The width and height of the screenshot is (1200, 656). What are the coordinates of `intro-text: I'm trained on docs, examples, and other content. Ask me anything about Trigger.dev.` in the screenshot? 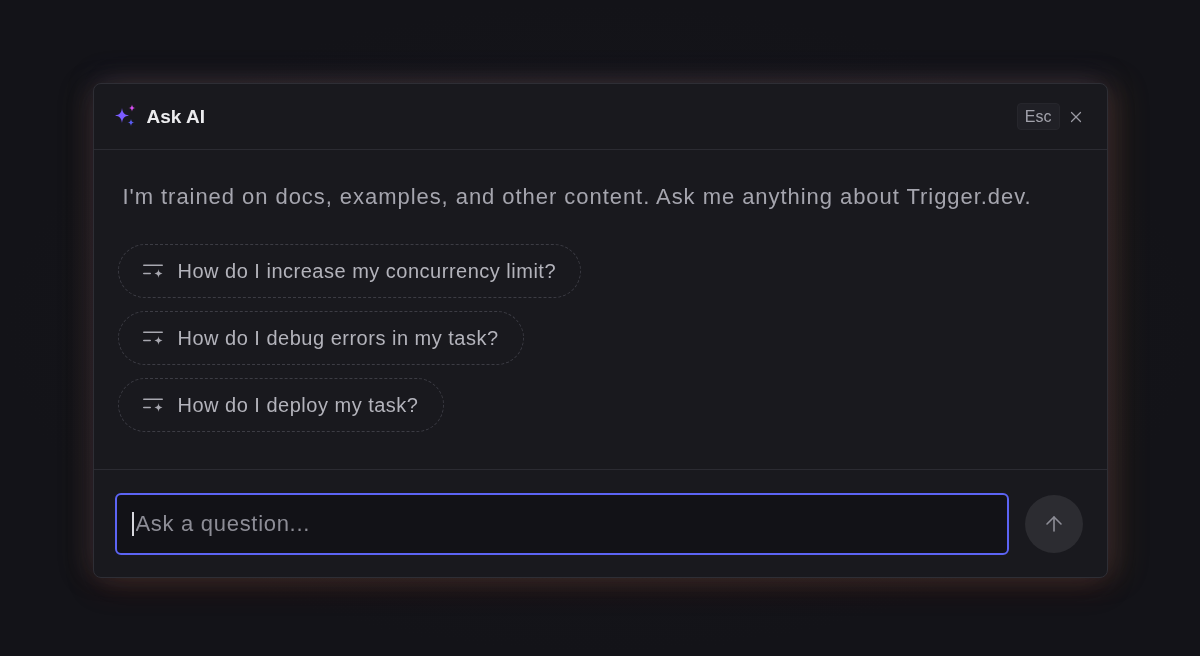 It's located at (577, 197).